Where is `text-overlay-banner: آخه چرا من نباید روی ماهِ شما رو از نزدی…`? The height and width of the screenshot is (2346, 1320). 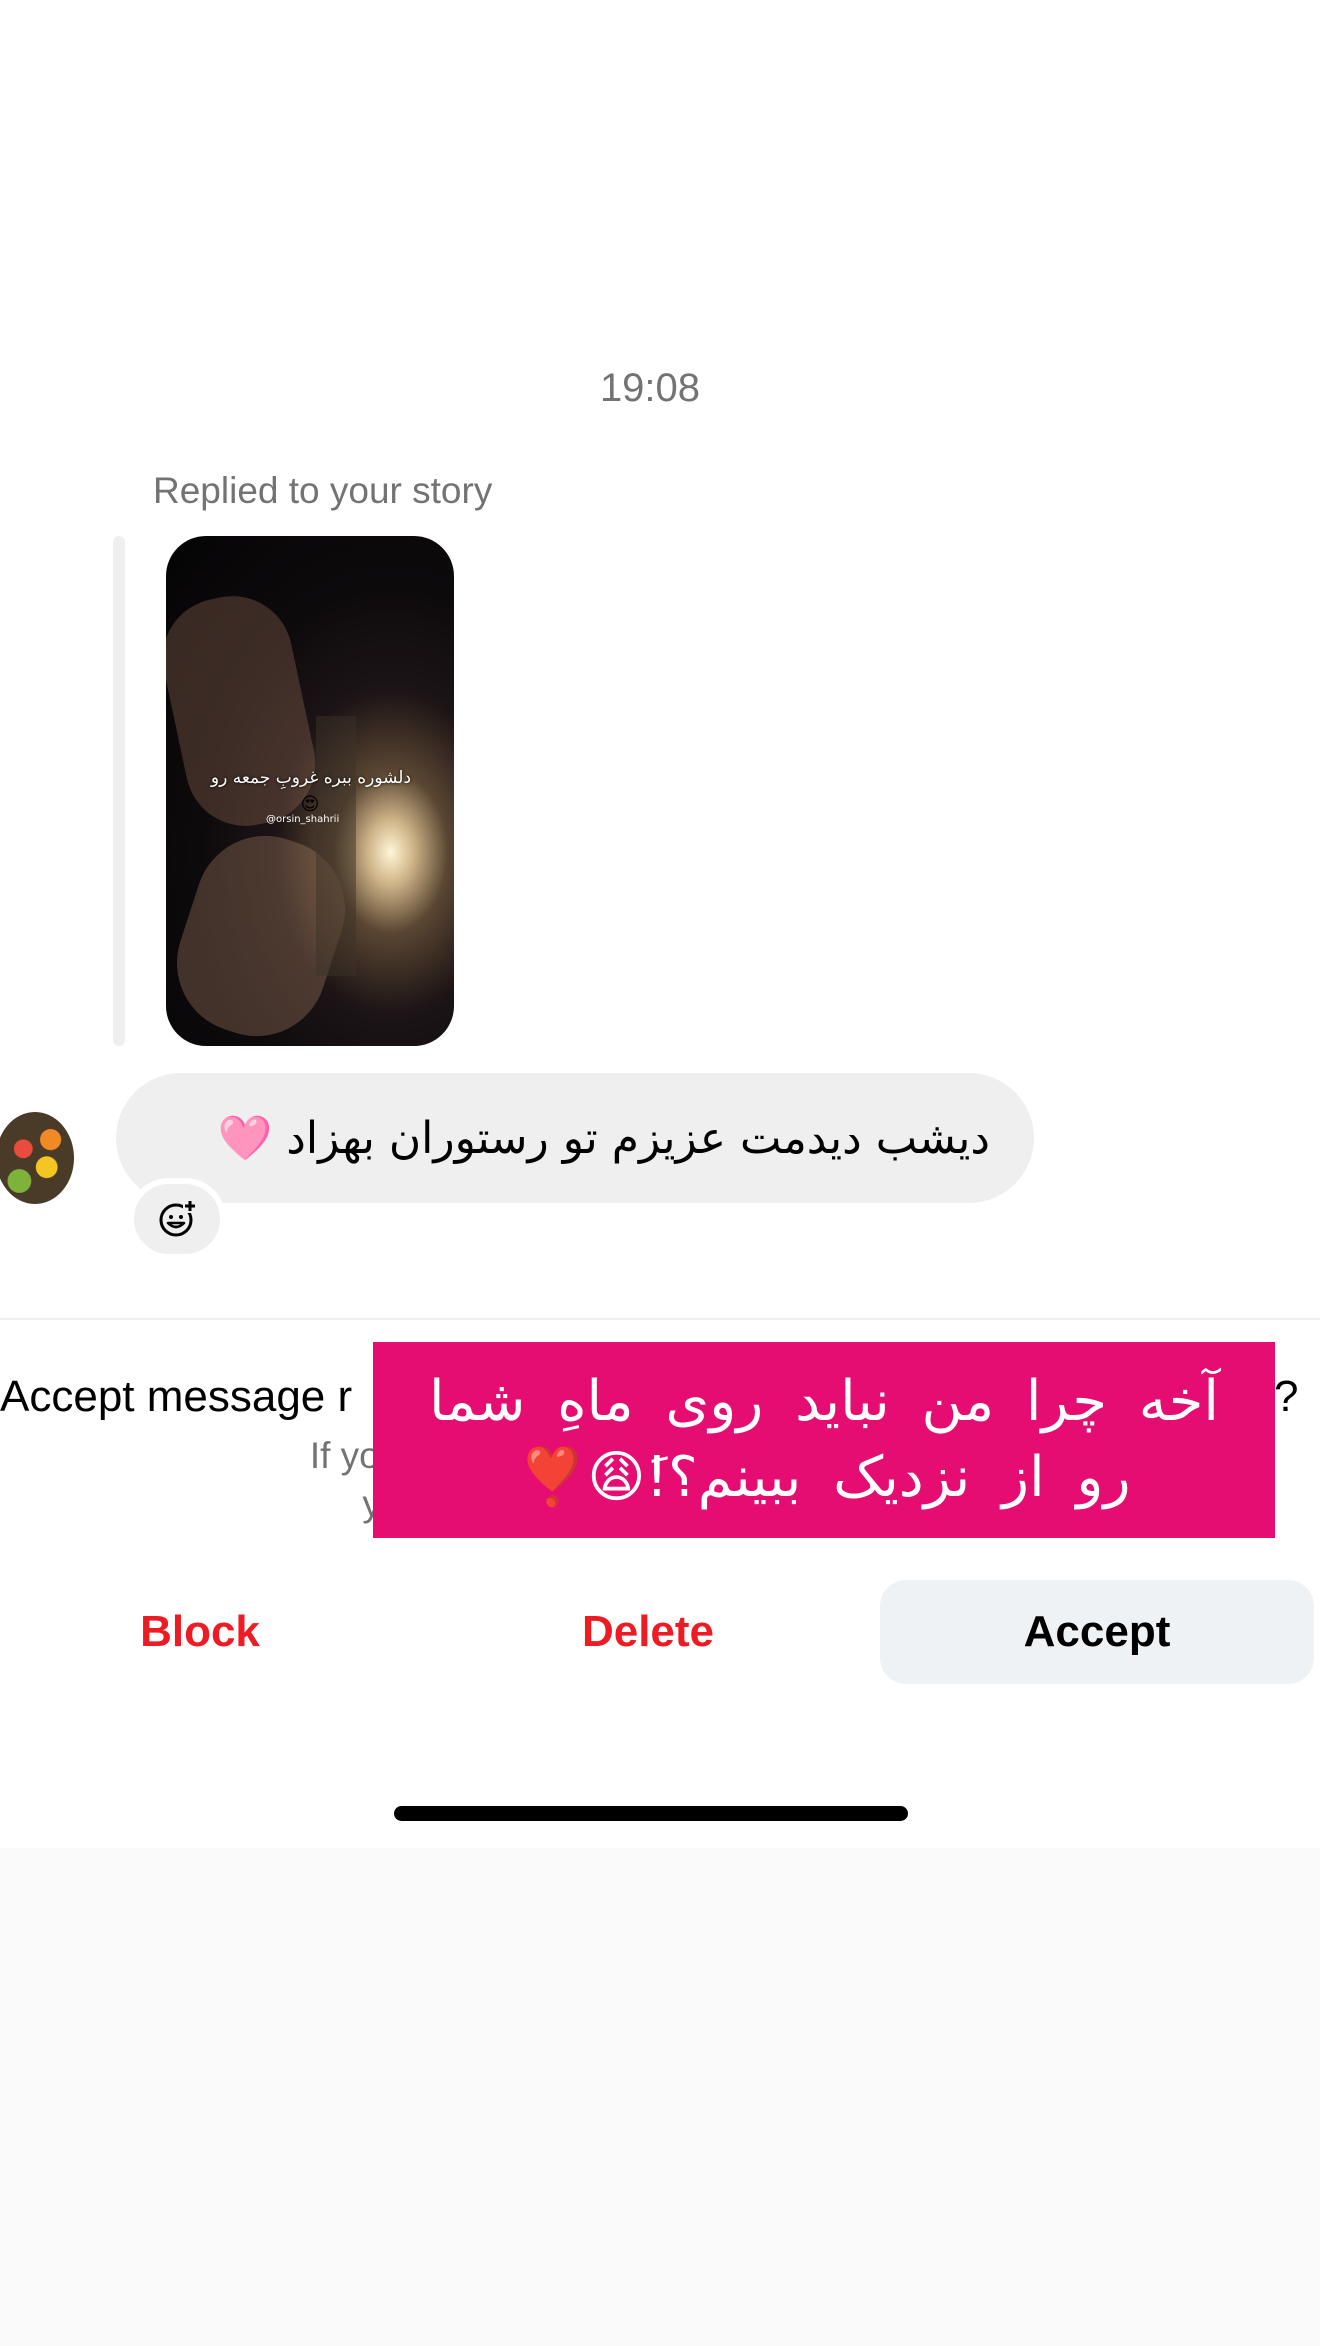
text-overlay-banner: آخه چرا من نباید روی ماهِ شما رو از نزدی… is located at coordinates (824, 1440).